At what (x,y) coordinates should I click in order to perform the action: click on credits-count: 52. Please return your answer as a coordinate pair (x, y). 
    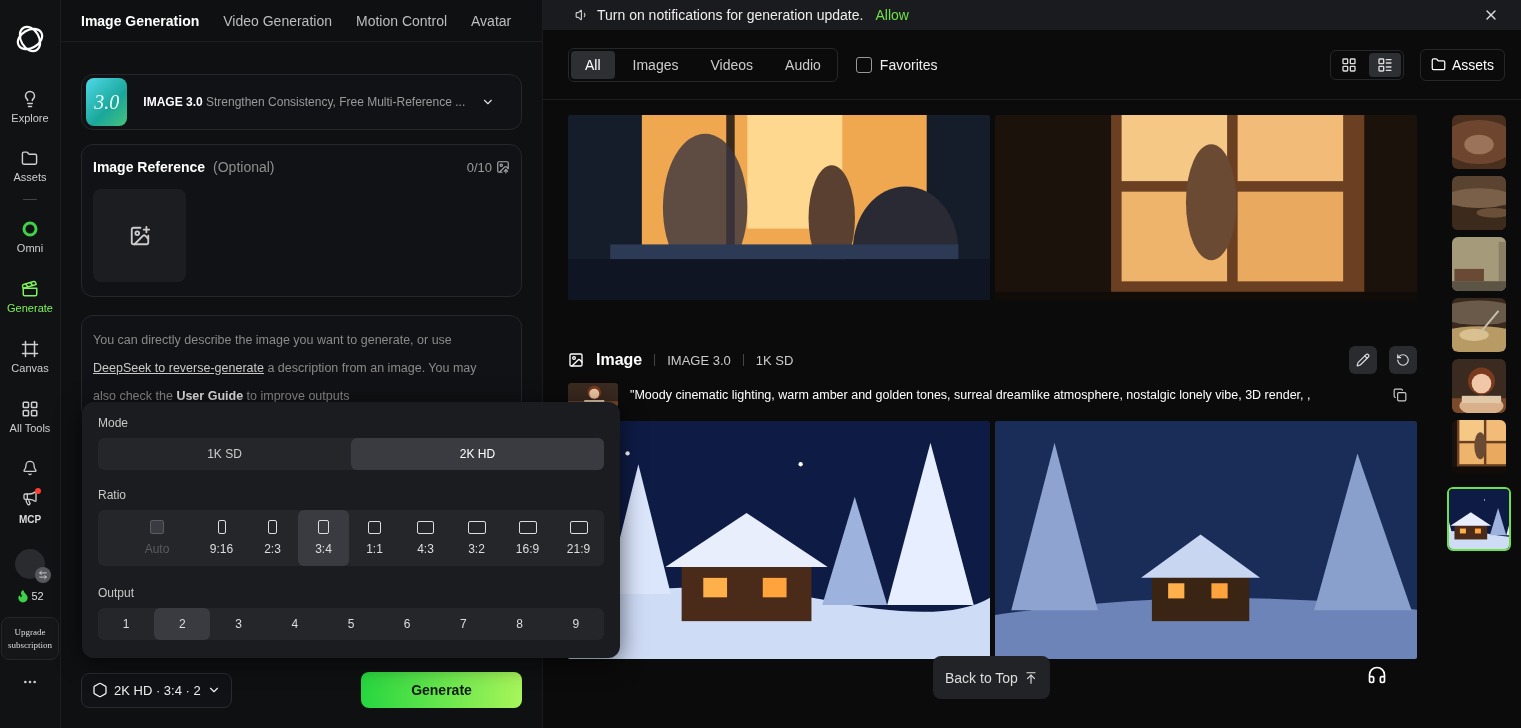
    Looking at the image, I should click on (37, 596).